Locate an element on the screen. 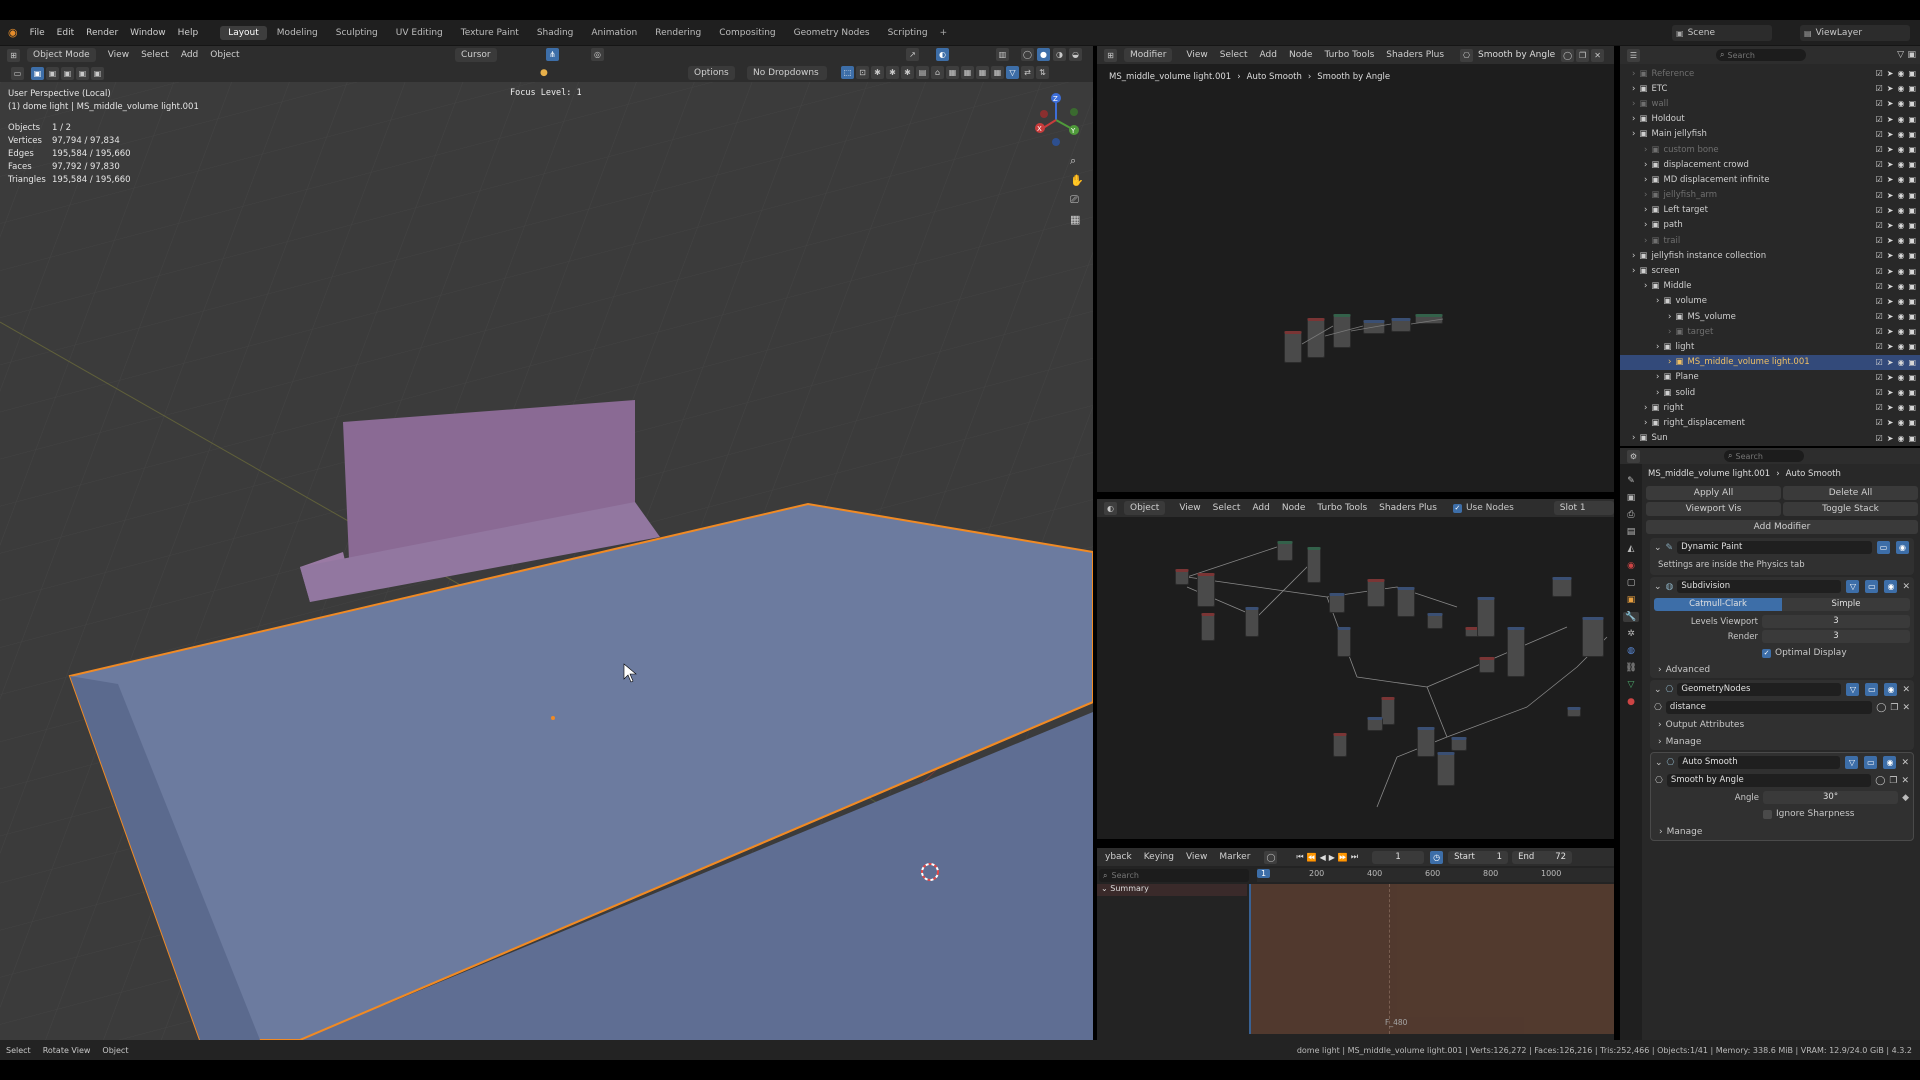 The image size is (1920, 1080). node-menu-turbo-tools: Turbo Tools is located at coordinates (1342, 508).